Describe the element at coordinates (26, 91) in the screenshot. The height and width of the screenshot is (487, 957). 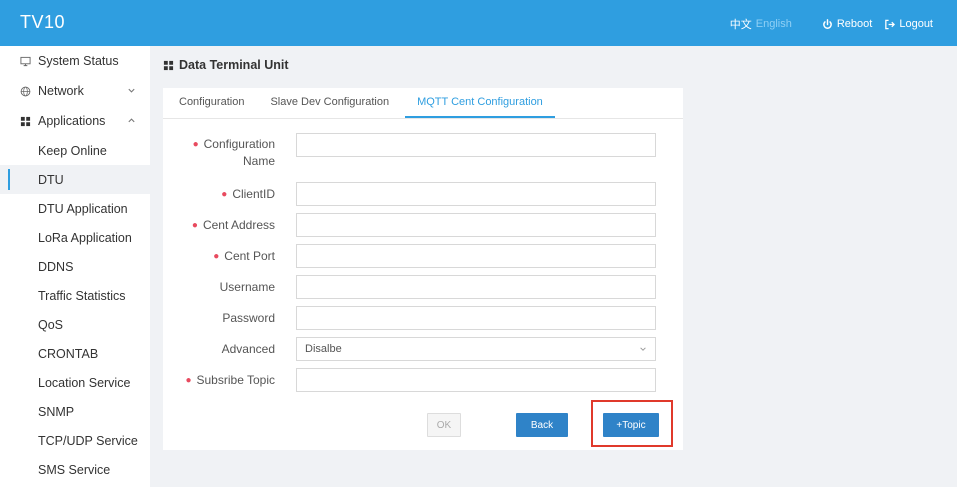
I see `globe-icon` at that location.